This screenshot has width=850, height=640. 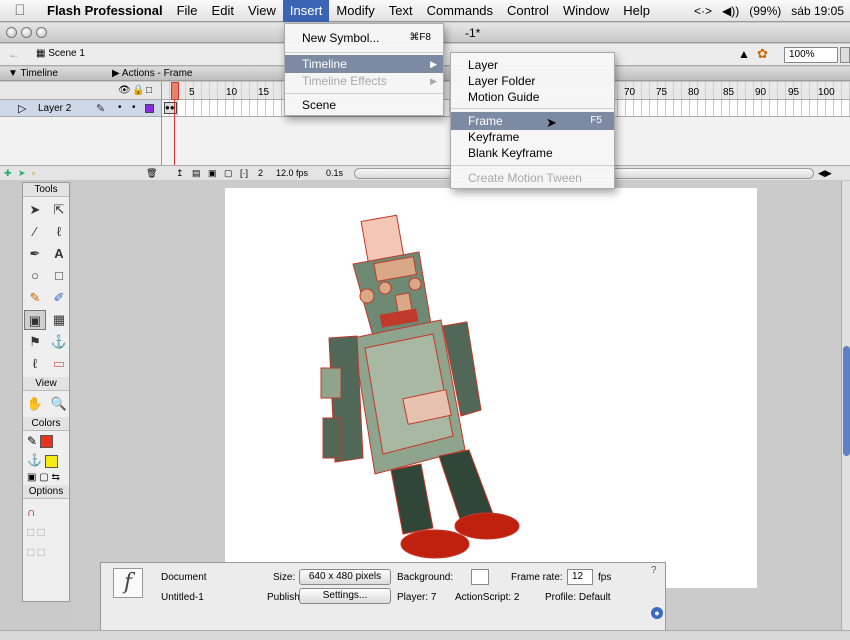 I want to click on app-menu: Flash Professional, so click(x=105, y=11).